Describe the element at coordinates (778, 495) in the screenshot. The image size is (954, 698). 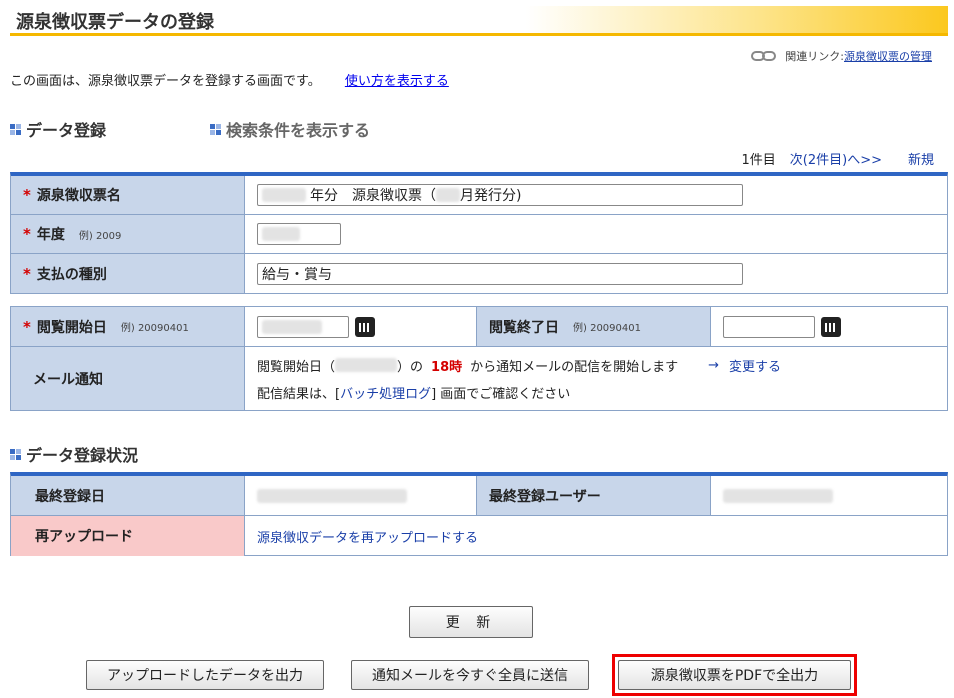
I see `blurred-last-user` at that location.